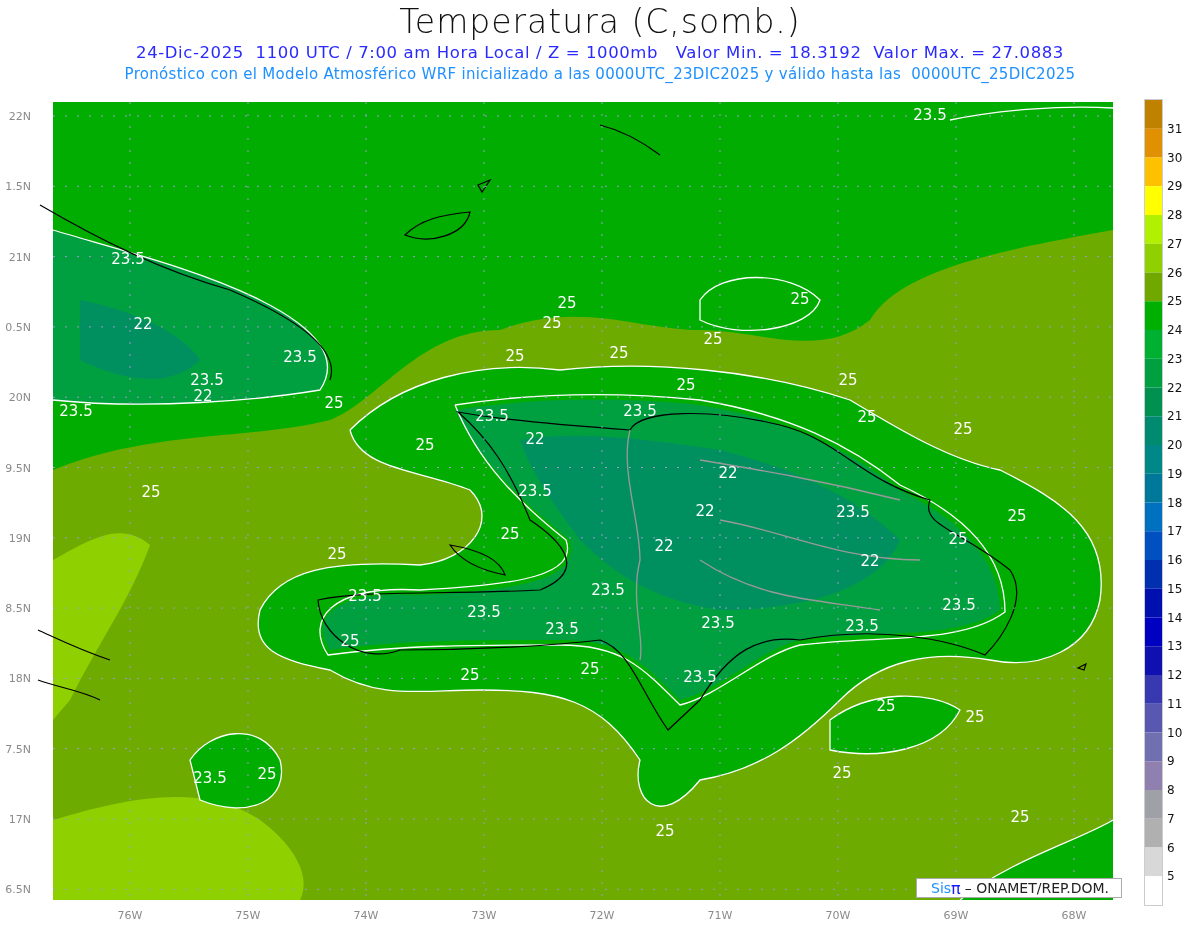 The image size is (1200, 927). Describe the element at coordinates (1175, 531) in the screenshot. I see `colorbar-label: 17` at that location.